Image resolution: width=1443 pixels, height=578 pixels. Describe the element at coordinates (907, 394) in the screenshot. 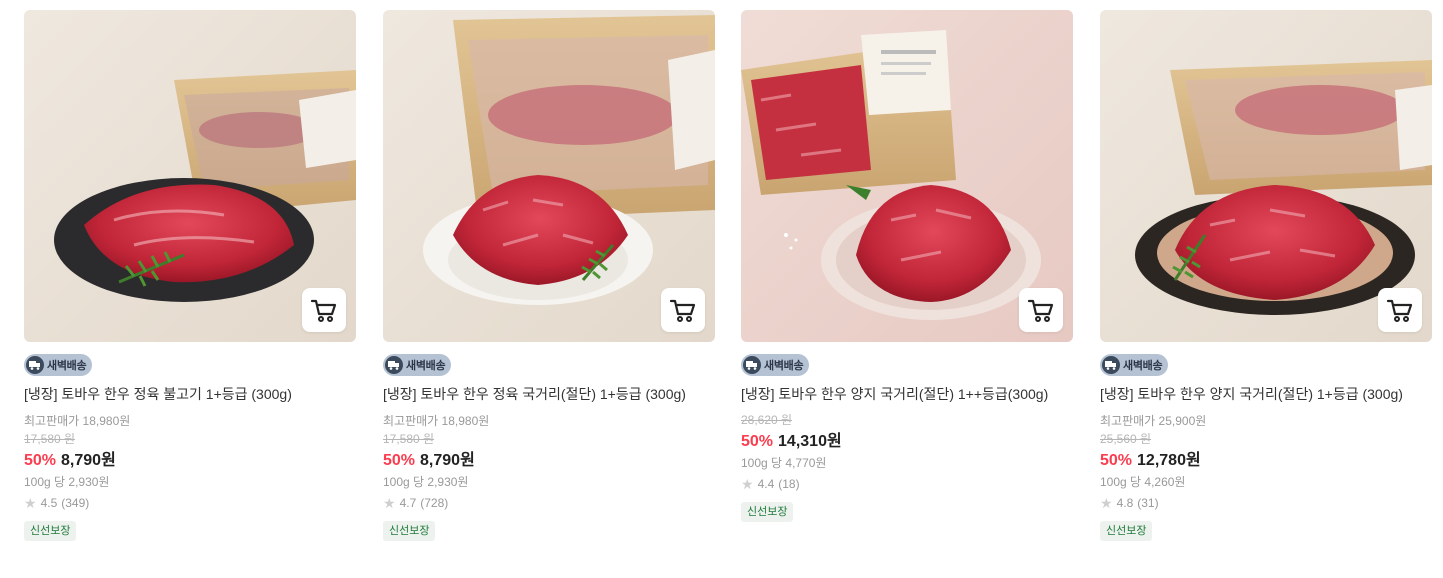

I see `product-title: [냉장] 토바우 한우 양지 국거리(절단) 1++등급(300g)` at that location.